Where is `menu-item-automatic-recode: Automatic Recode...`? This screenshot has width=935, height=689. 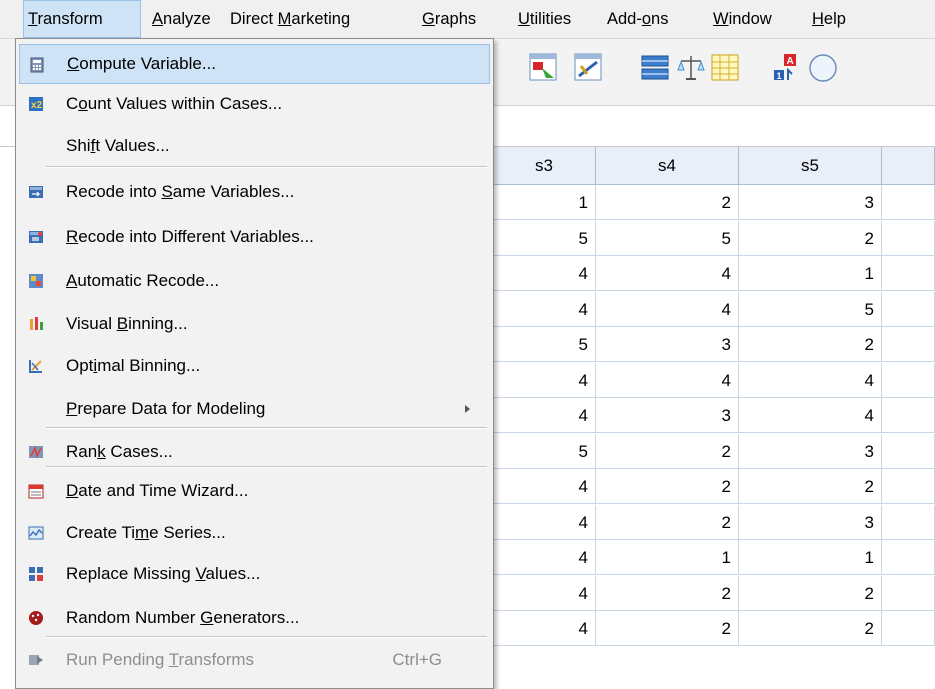
menu-item-automatic-recode: Automatic Recode... is located at coordinates (254, 281).